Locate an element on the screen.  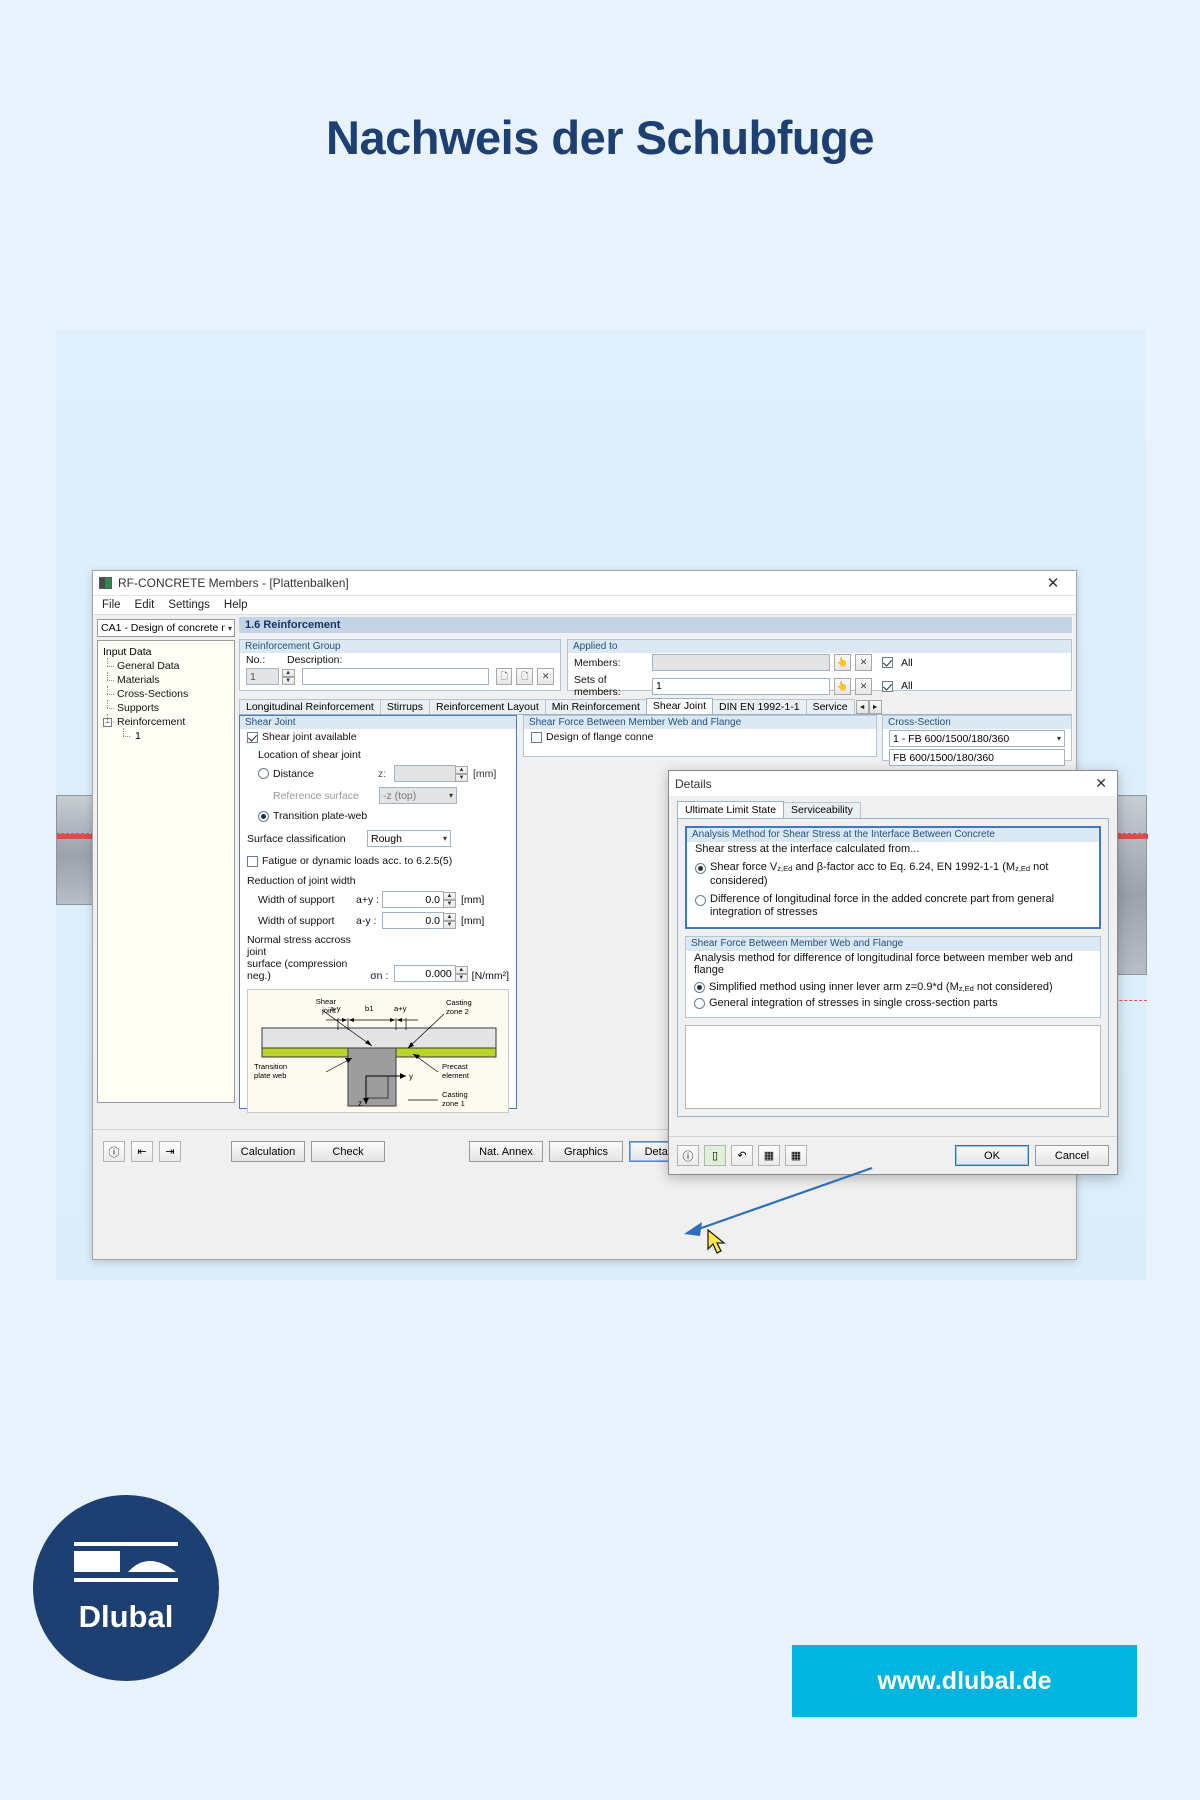
surface-classification-select: Rough ▾ is located at coordinates (409, 838).